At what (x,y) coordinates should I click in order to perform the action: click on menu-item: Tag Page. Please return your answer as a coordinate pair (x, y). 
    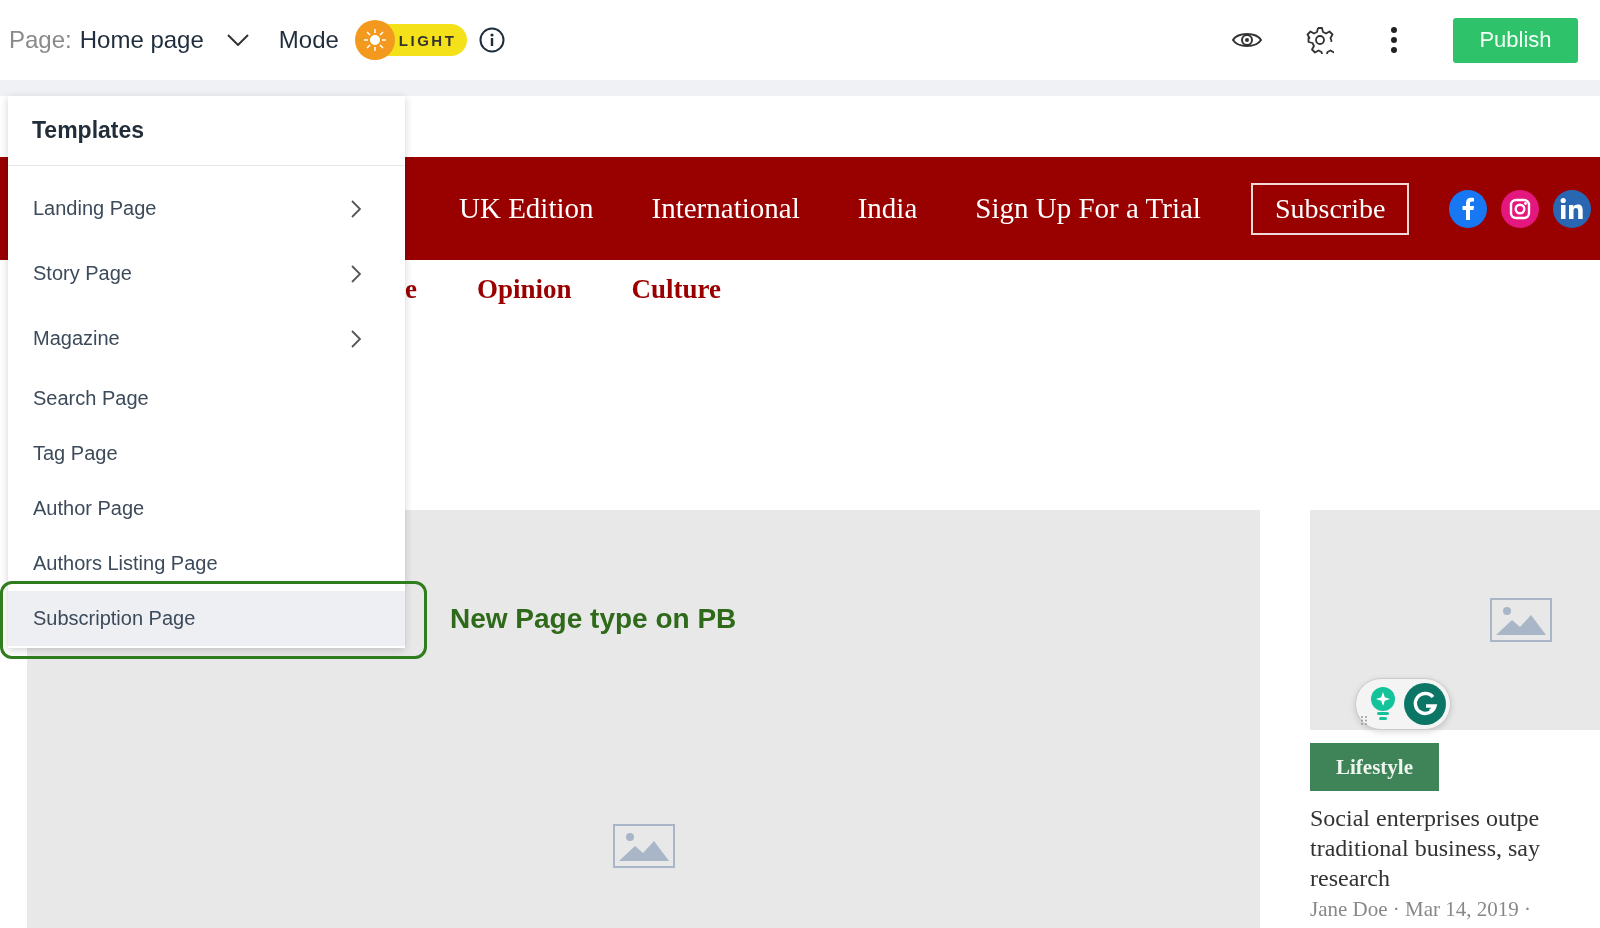
    Looking at the image, I should click on (206, 453).